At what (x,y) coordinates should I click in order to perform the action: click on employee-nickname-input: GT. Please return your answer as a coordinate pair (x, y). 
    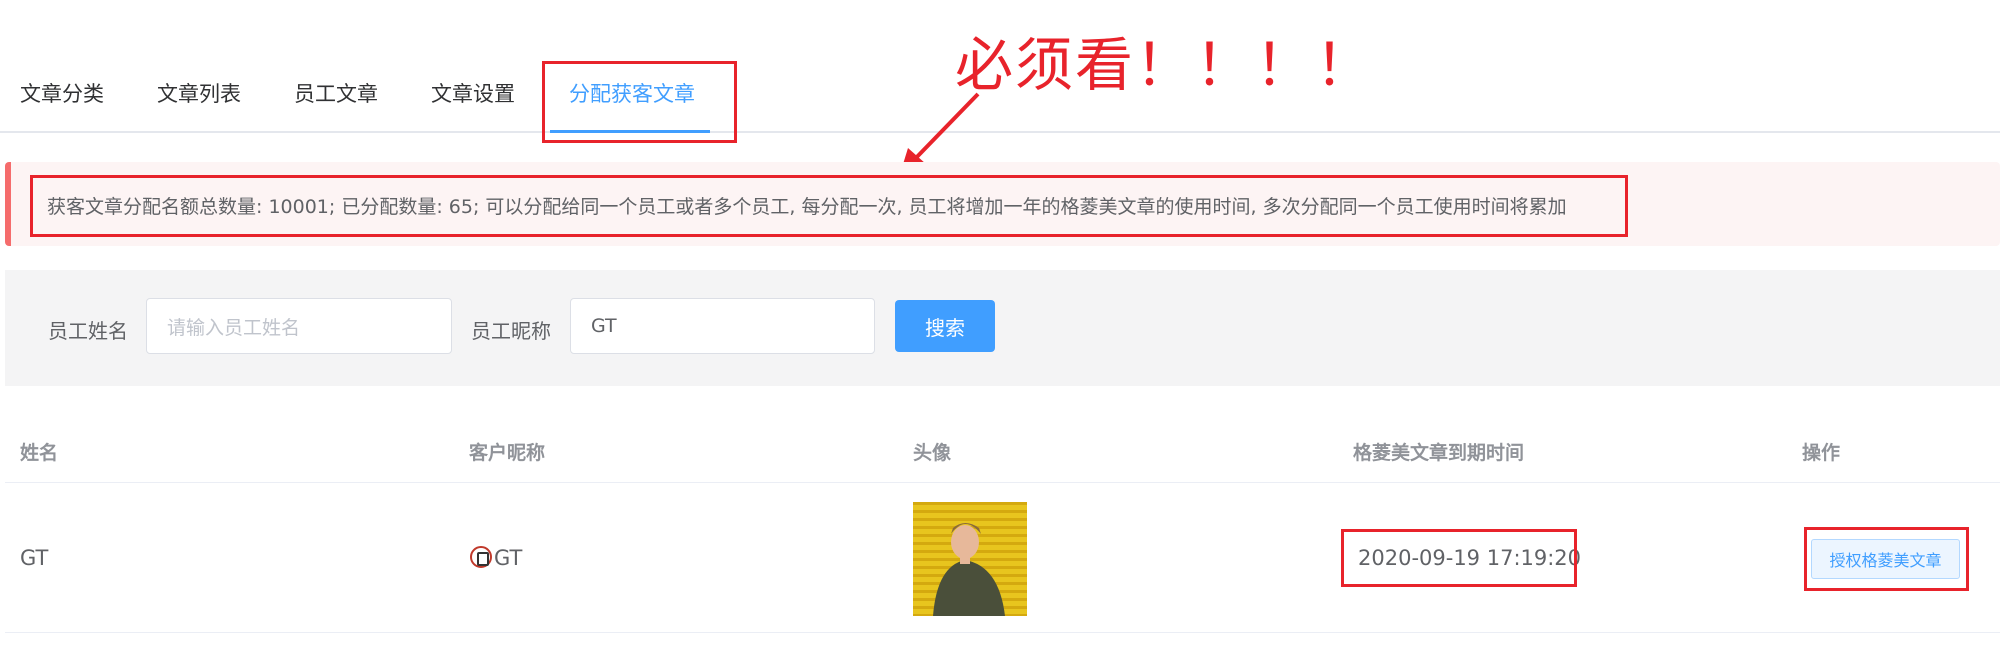
    Looking at the image, I should click on (722, 326).